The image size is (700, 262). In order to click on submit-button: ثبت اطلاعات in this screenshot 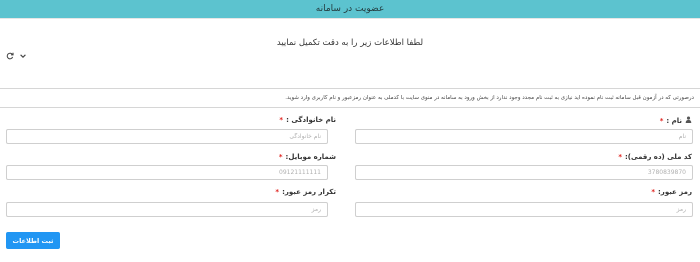, I will do `click(33, 240)`.